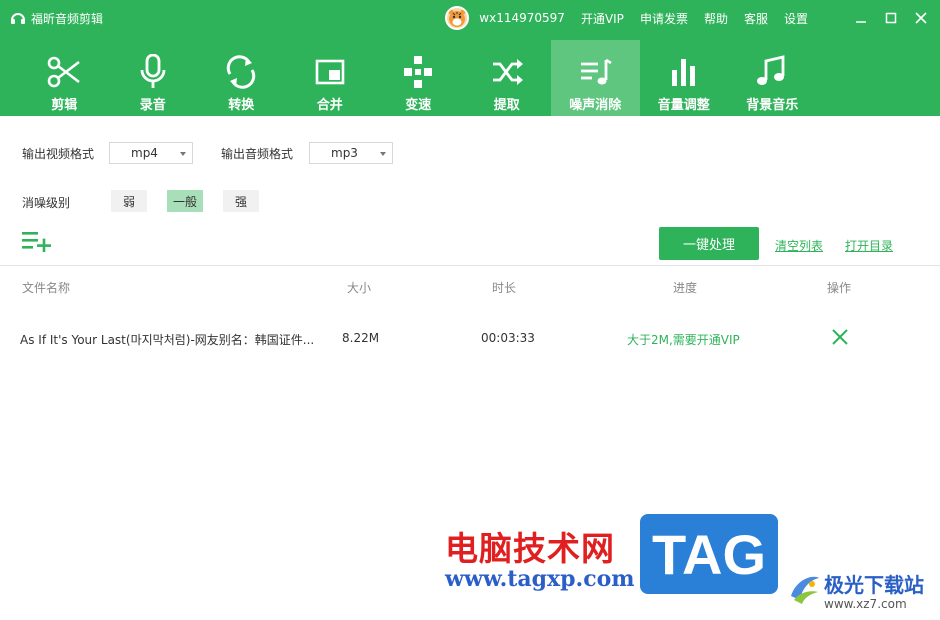 The height and width of the screenshot is (620, 940). I want to click on watermark-site: 极光下载站 www.xz7.com, so click(861, 591).